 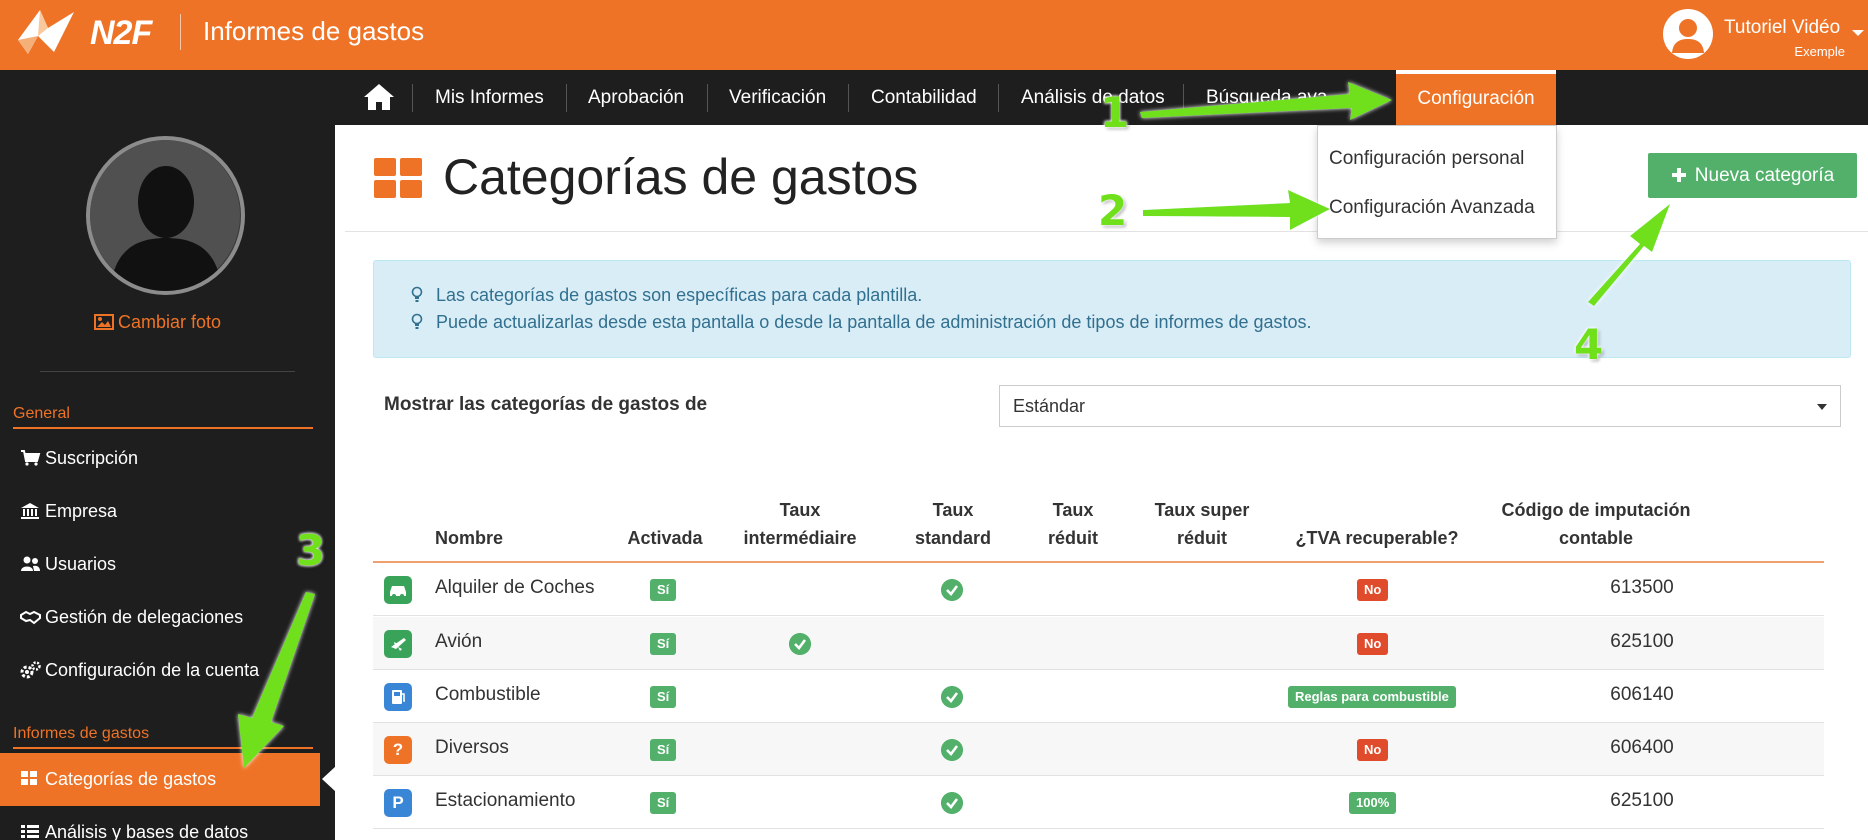 What do you see at coordinates (924, 97) in the screenshot?
I see `nav-contabilidad: Contabilidad` at bounding box center [924, 97].